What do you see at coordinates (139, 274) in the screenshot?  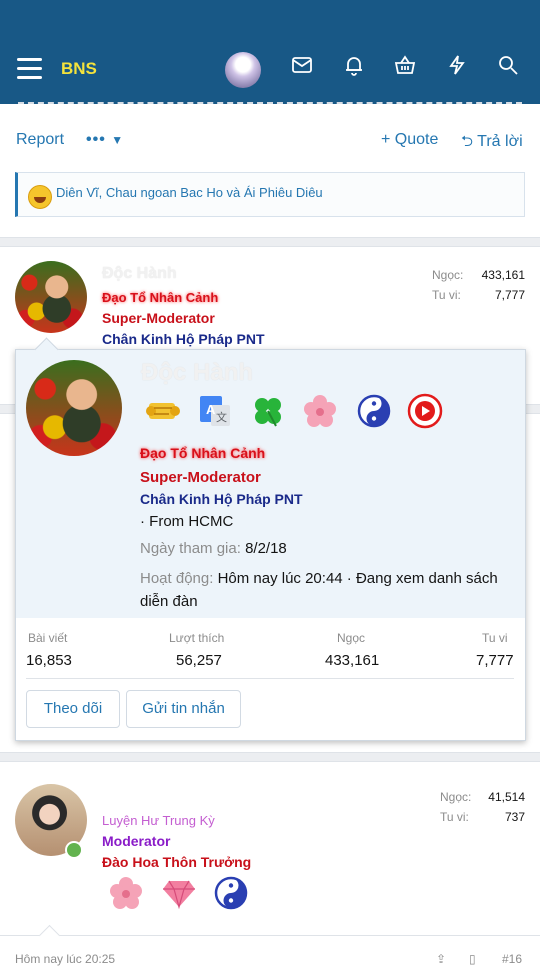 I see `username: Độc Hành` at bounding box center [139, 274].